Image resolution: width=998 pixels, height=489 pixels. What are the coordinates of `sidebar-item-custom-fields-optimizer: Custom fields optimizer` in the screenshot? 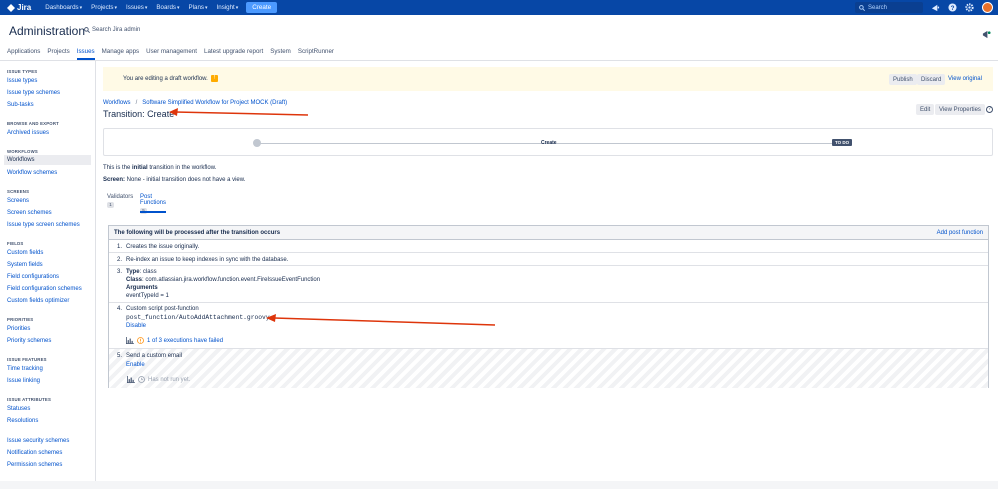 It's located at (38, 301).